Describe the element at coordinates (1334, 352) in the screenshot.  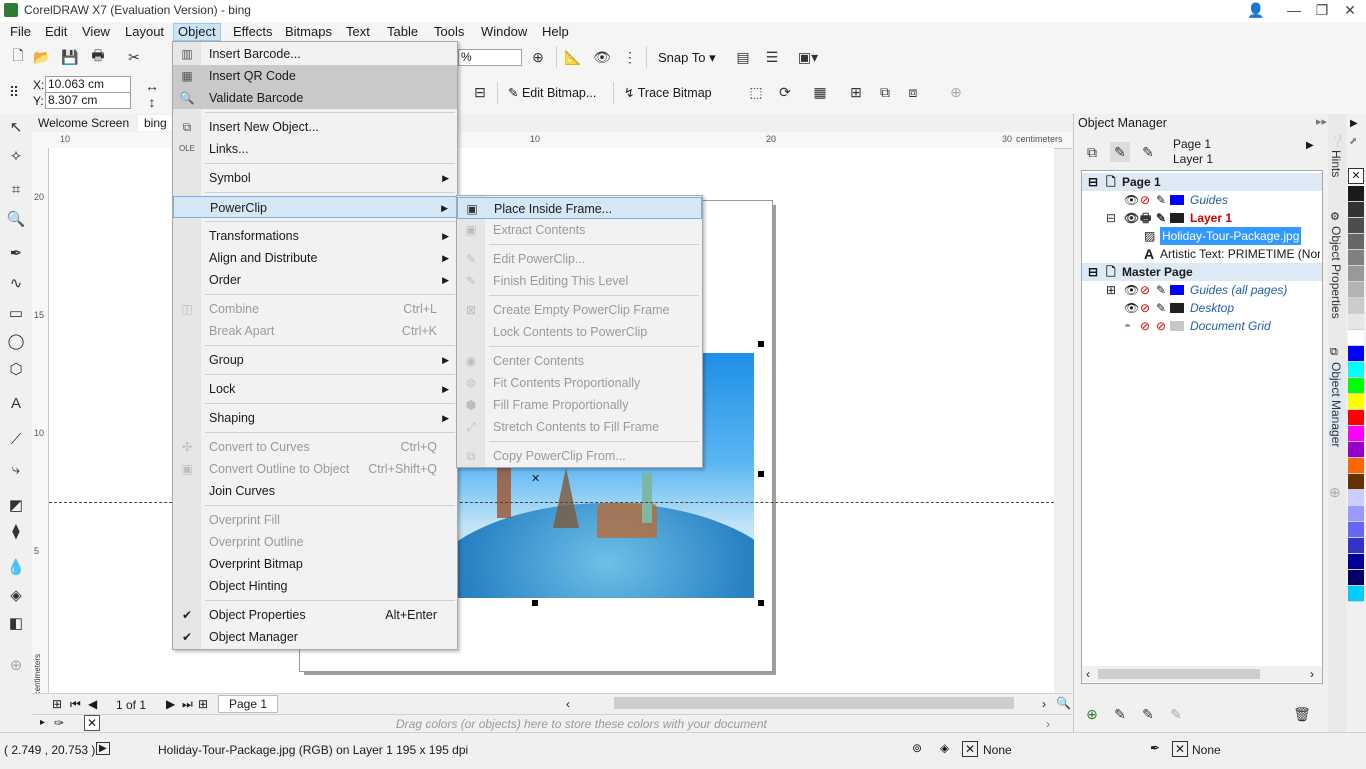
I see `manager-icon: ⧉` at that location.